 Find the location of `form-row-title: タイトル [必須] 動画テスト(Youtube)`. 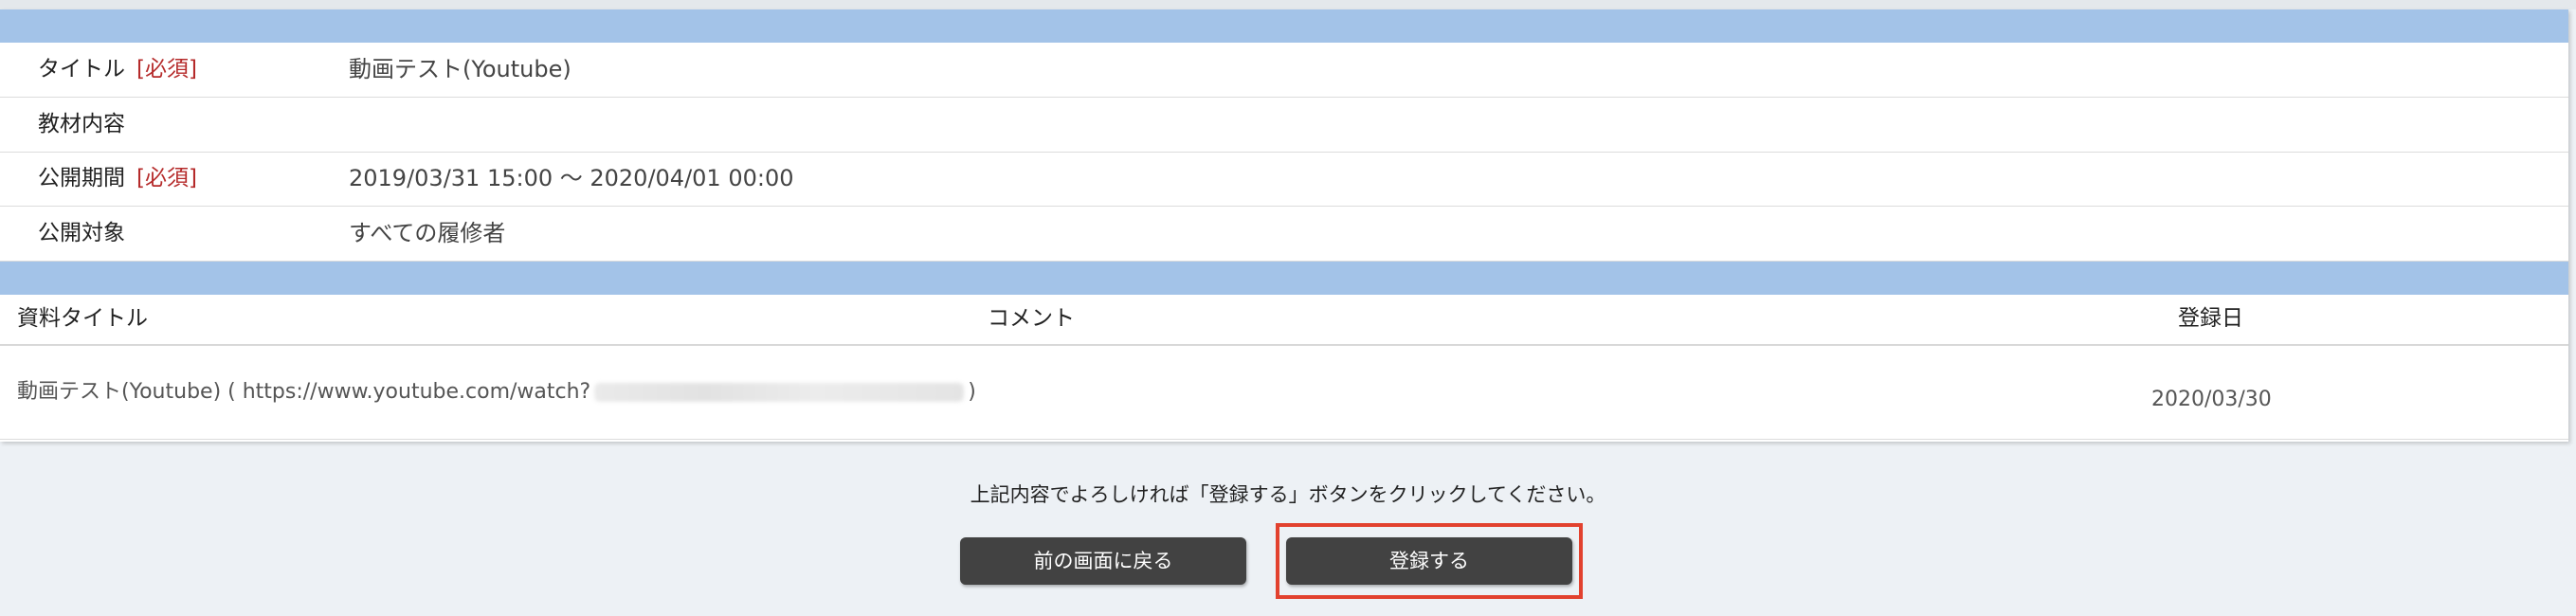

form-row-title: タイトル [必須] 動画テスト(Youtube) is located at coordinates (1284, 70).